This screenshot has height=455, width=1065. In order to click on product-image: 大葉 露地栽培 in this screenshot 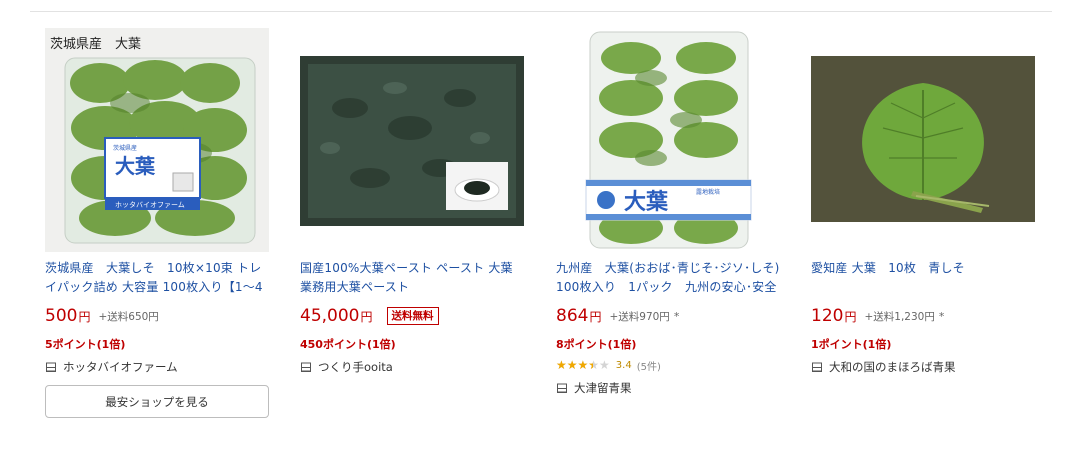, I will do `click(668, 140)`.